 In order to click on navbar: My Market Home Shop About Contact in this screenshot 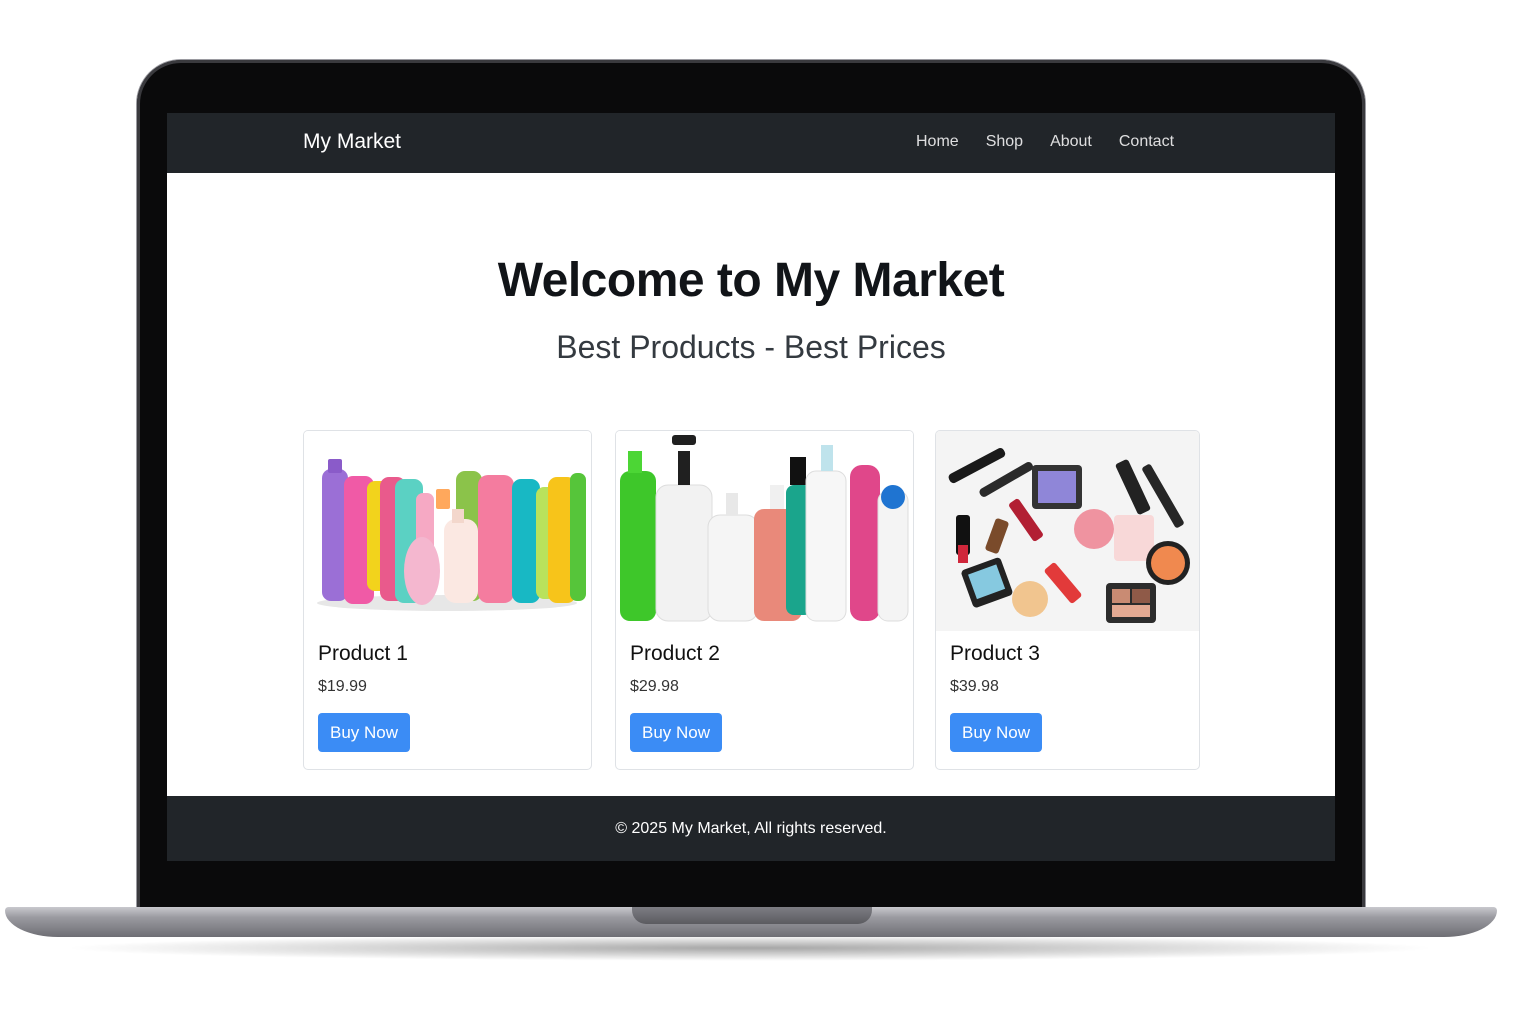, I will do `click(751, 143)`.